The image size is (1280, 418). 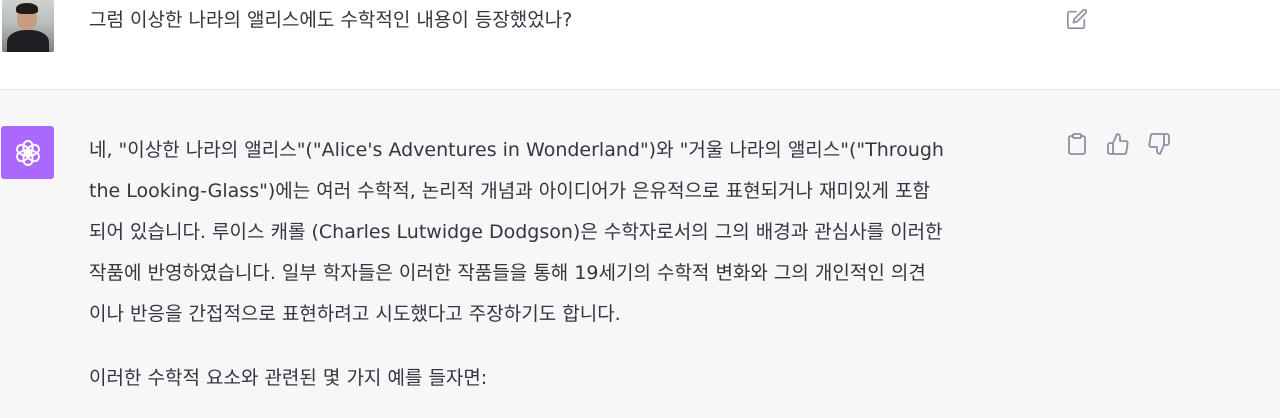 I want to click on openai-logo-icon, so click(x=27, y=152).